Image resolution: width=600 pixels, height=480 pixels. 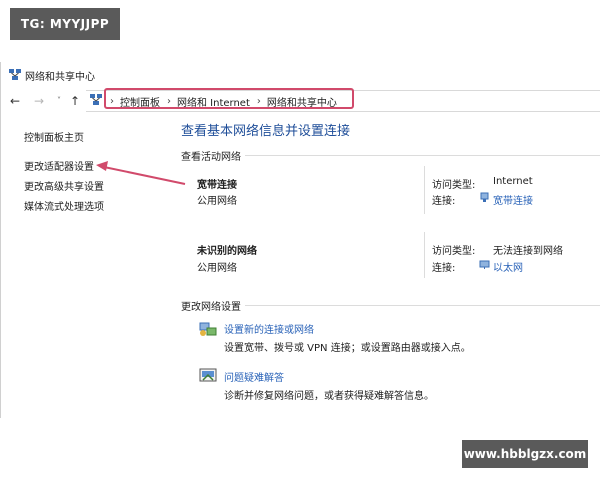 I want to click on section-change-network-settings: 更改网络设置, so click(x=213, y=305).